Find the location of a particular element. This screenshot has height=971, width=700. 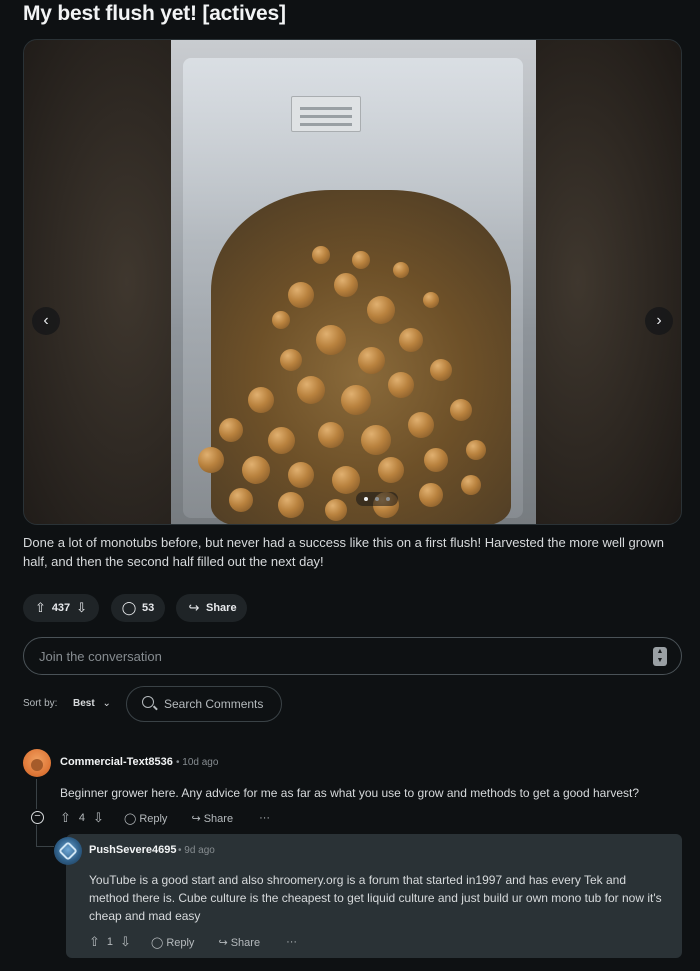

gallery-next-button: › is located at coordinates (659, 321).